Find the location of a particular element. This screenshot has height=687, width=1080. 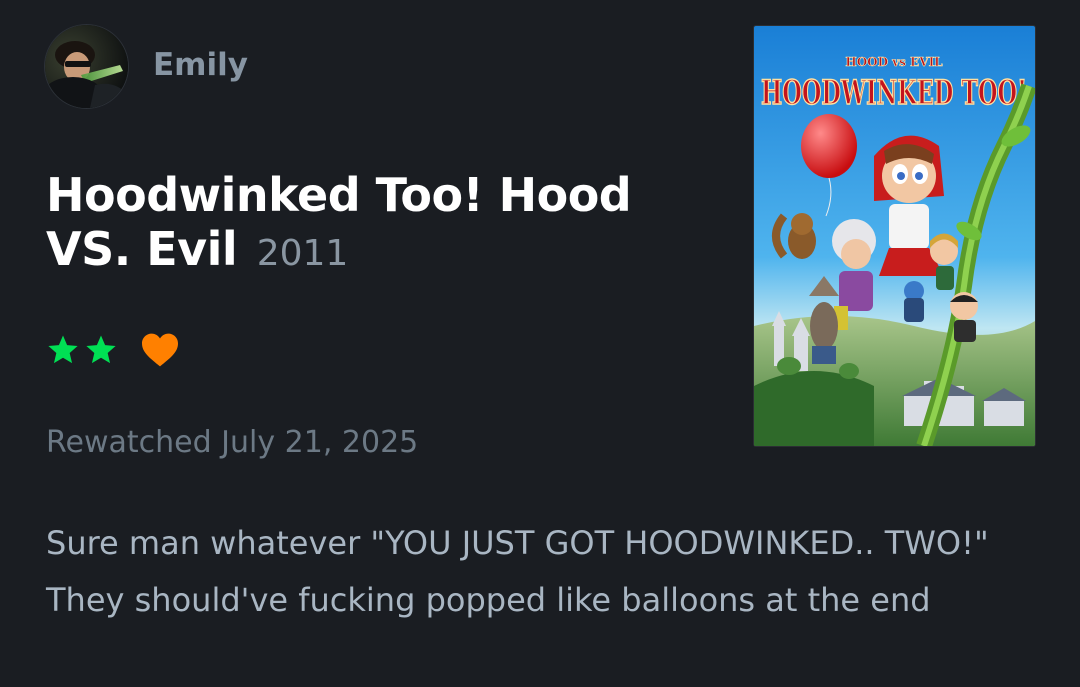

avatar-photo is located at coordinates (86, 66).